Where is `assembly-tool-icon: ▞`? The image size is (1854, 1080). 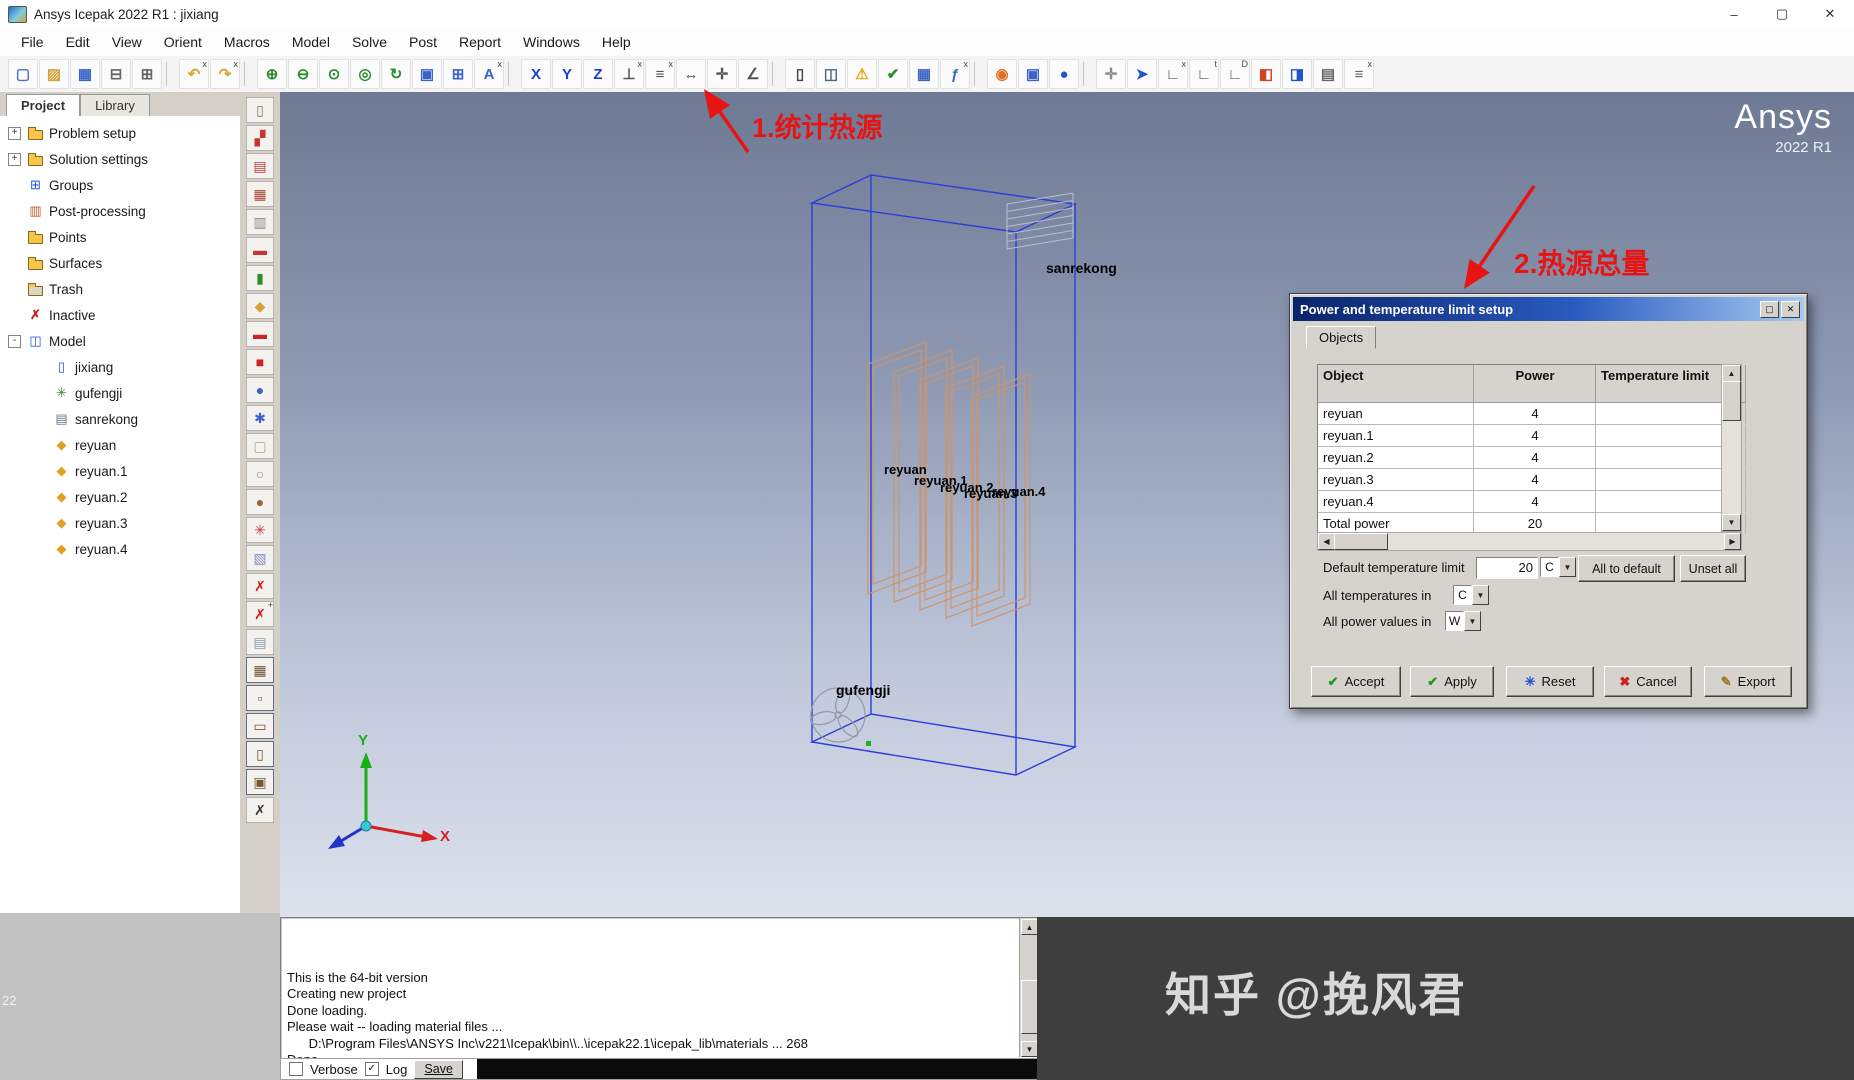
assembly-tool-icon: ▞ is located at coordinates (260, 138).